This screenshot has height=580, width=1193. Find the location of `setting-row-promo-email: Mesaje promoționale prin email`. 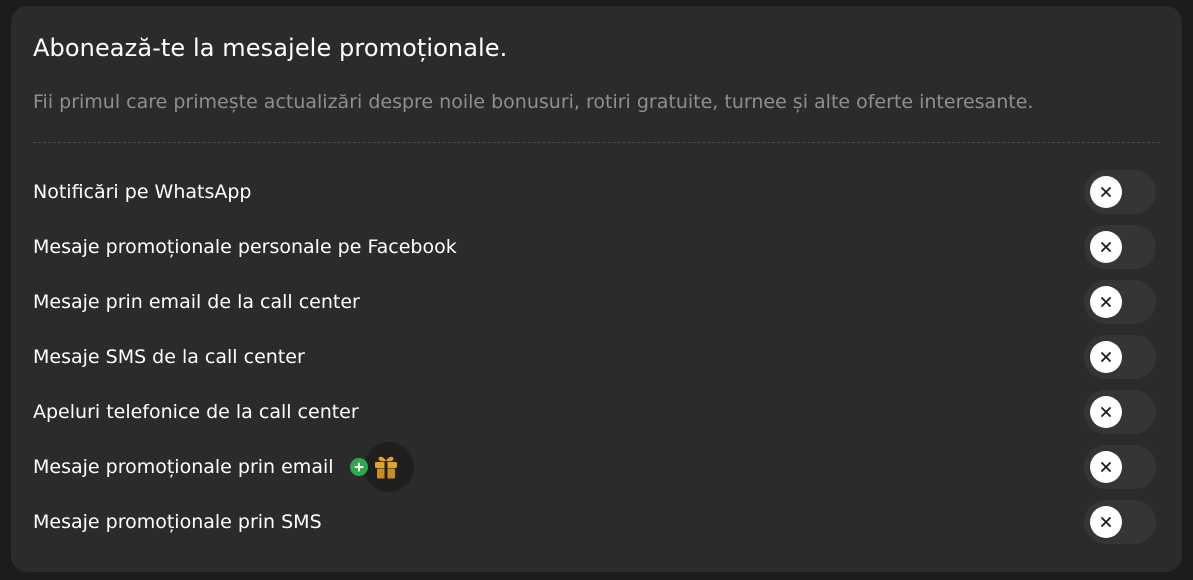

setting-row-promo-email: Mesaje promoționale prin email is located at coordinates (594, 467).